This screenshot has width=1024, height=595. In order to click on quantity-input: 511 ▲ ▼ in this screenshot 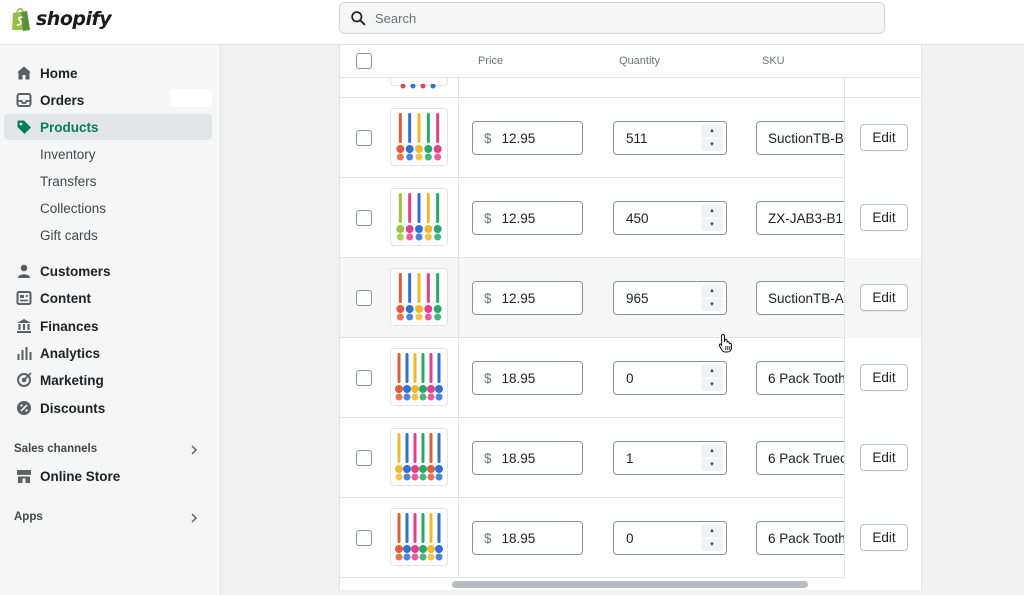, I will do `click(670, 138)`.